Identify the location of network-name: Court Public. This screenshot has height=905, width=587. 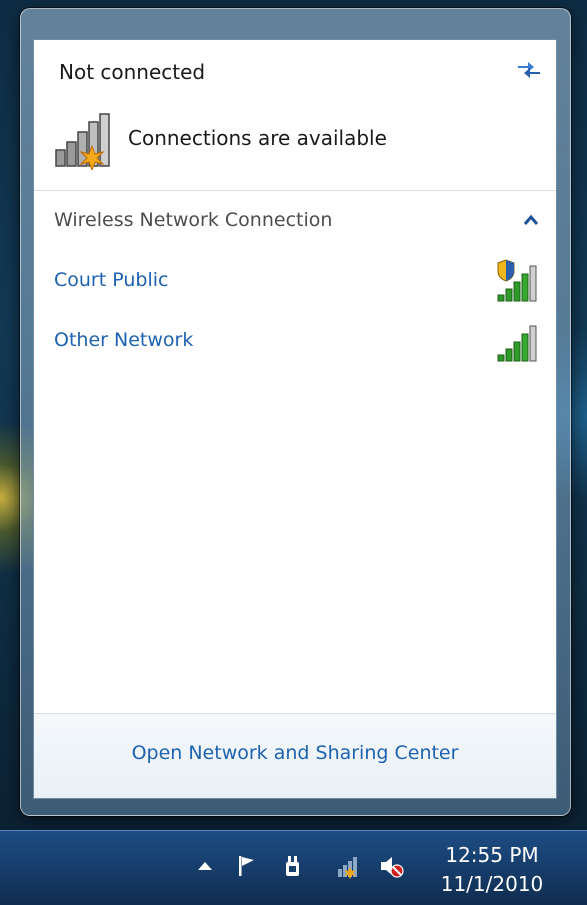
(111, 280).